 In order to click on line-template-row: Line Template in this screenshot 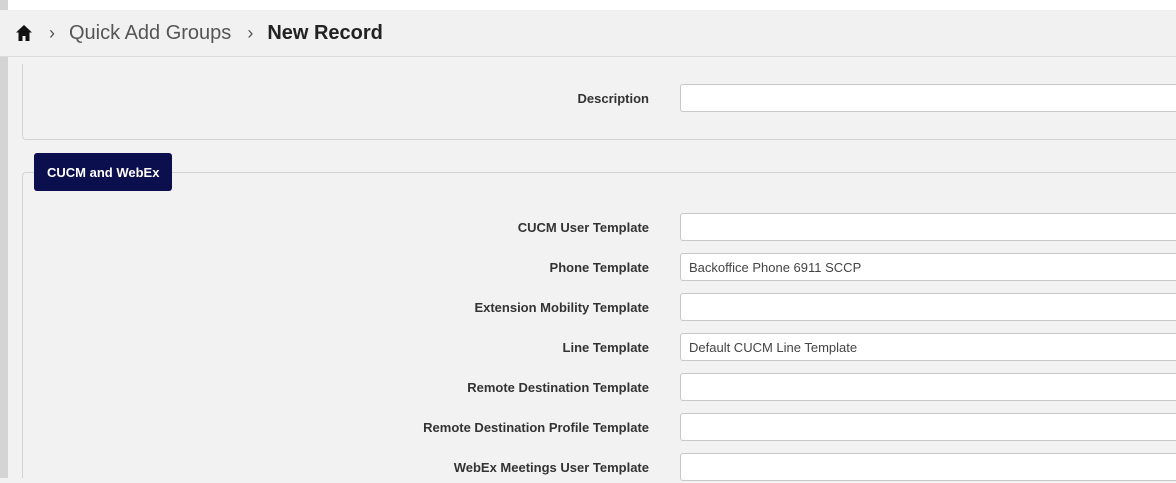, I will do `click(588, 348)`.